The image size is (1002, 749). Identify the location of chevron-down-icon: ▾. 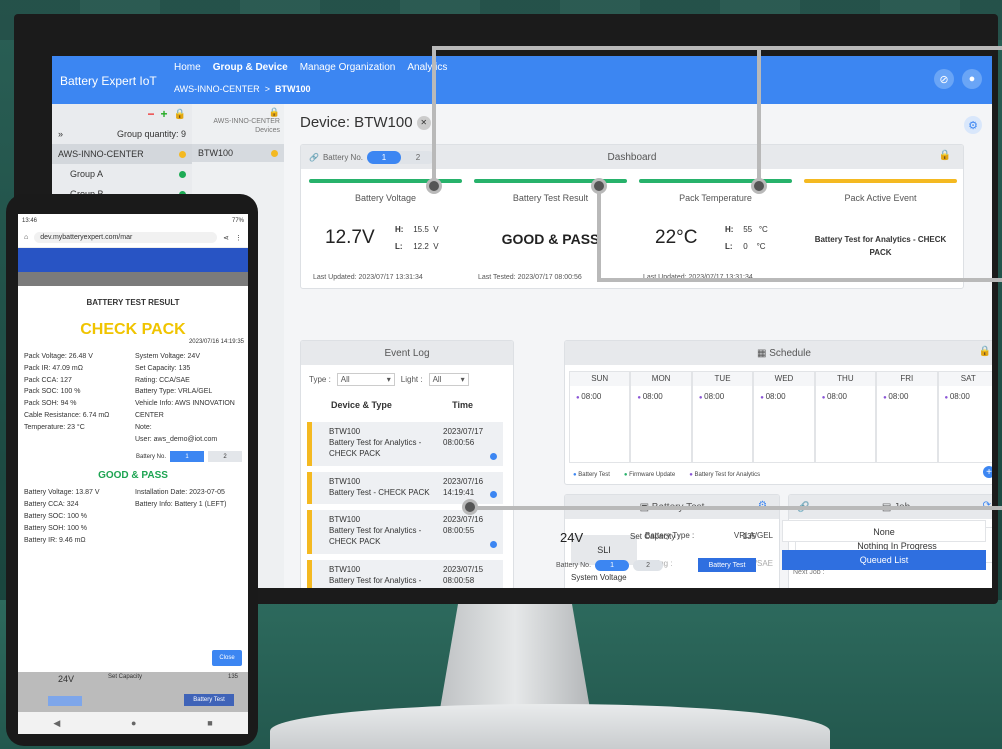
(388, 379).